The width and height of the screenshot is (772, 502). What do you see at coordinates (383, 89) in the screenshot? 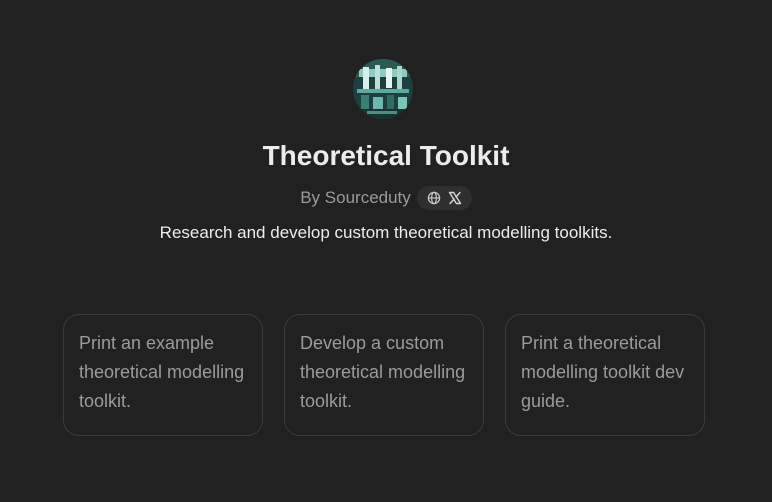
I see `gpt-avatar` at bounding box center [383, 89].